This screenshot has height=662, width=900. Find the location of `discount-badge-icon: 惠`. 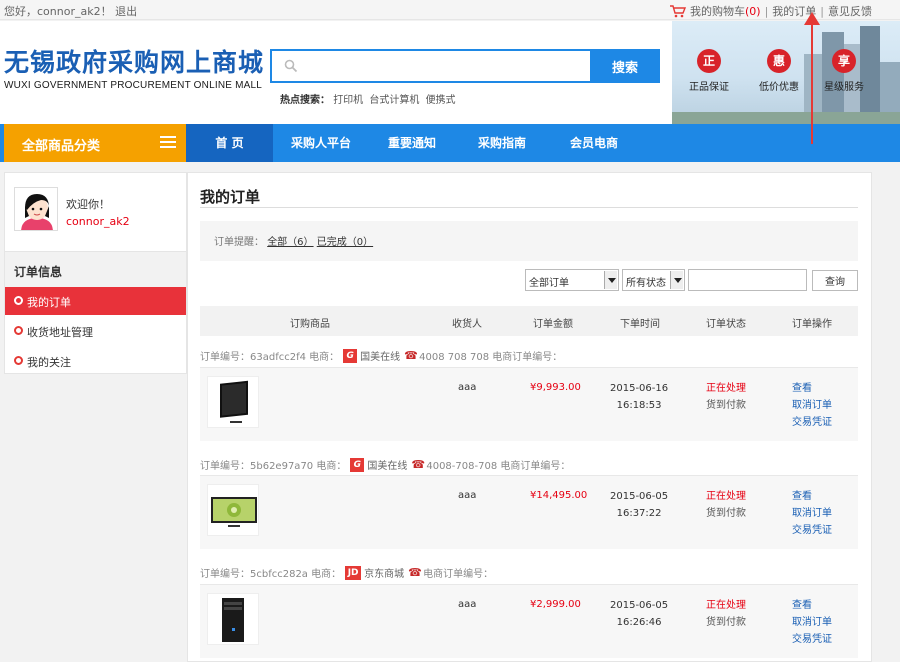

discount-badge-icon: 惠 is located at coordinates (779, 61).